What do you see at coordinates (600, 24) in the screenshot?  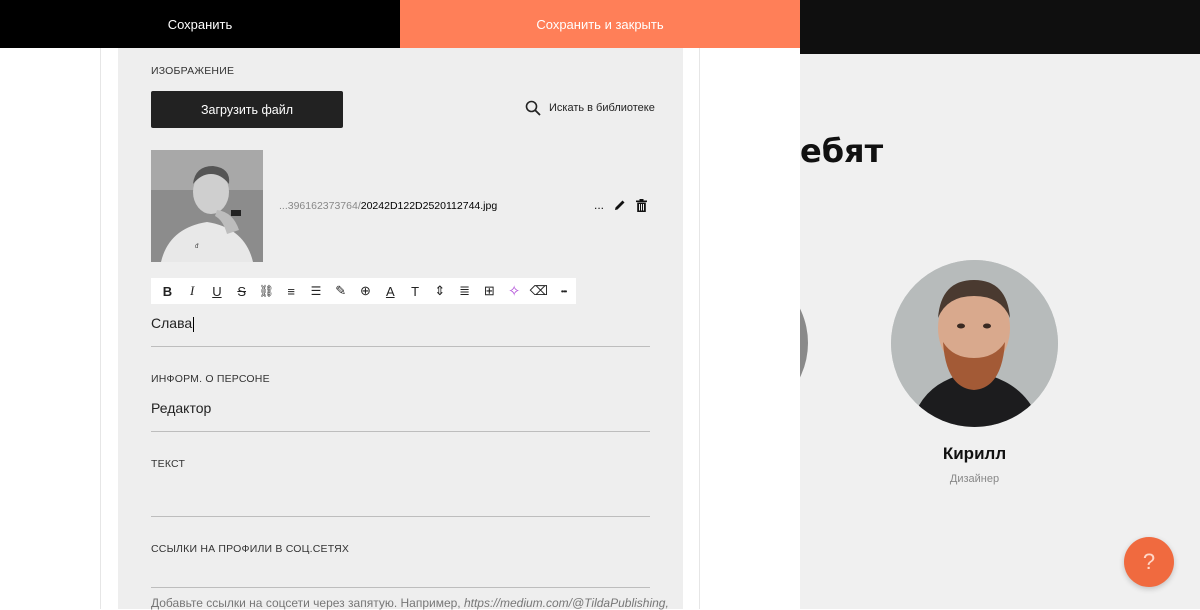 I see `save-and-close-button: Сохранить и закрыть` at bounding box center [600, 24].